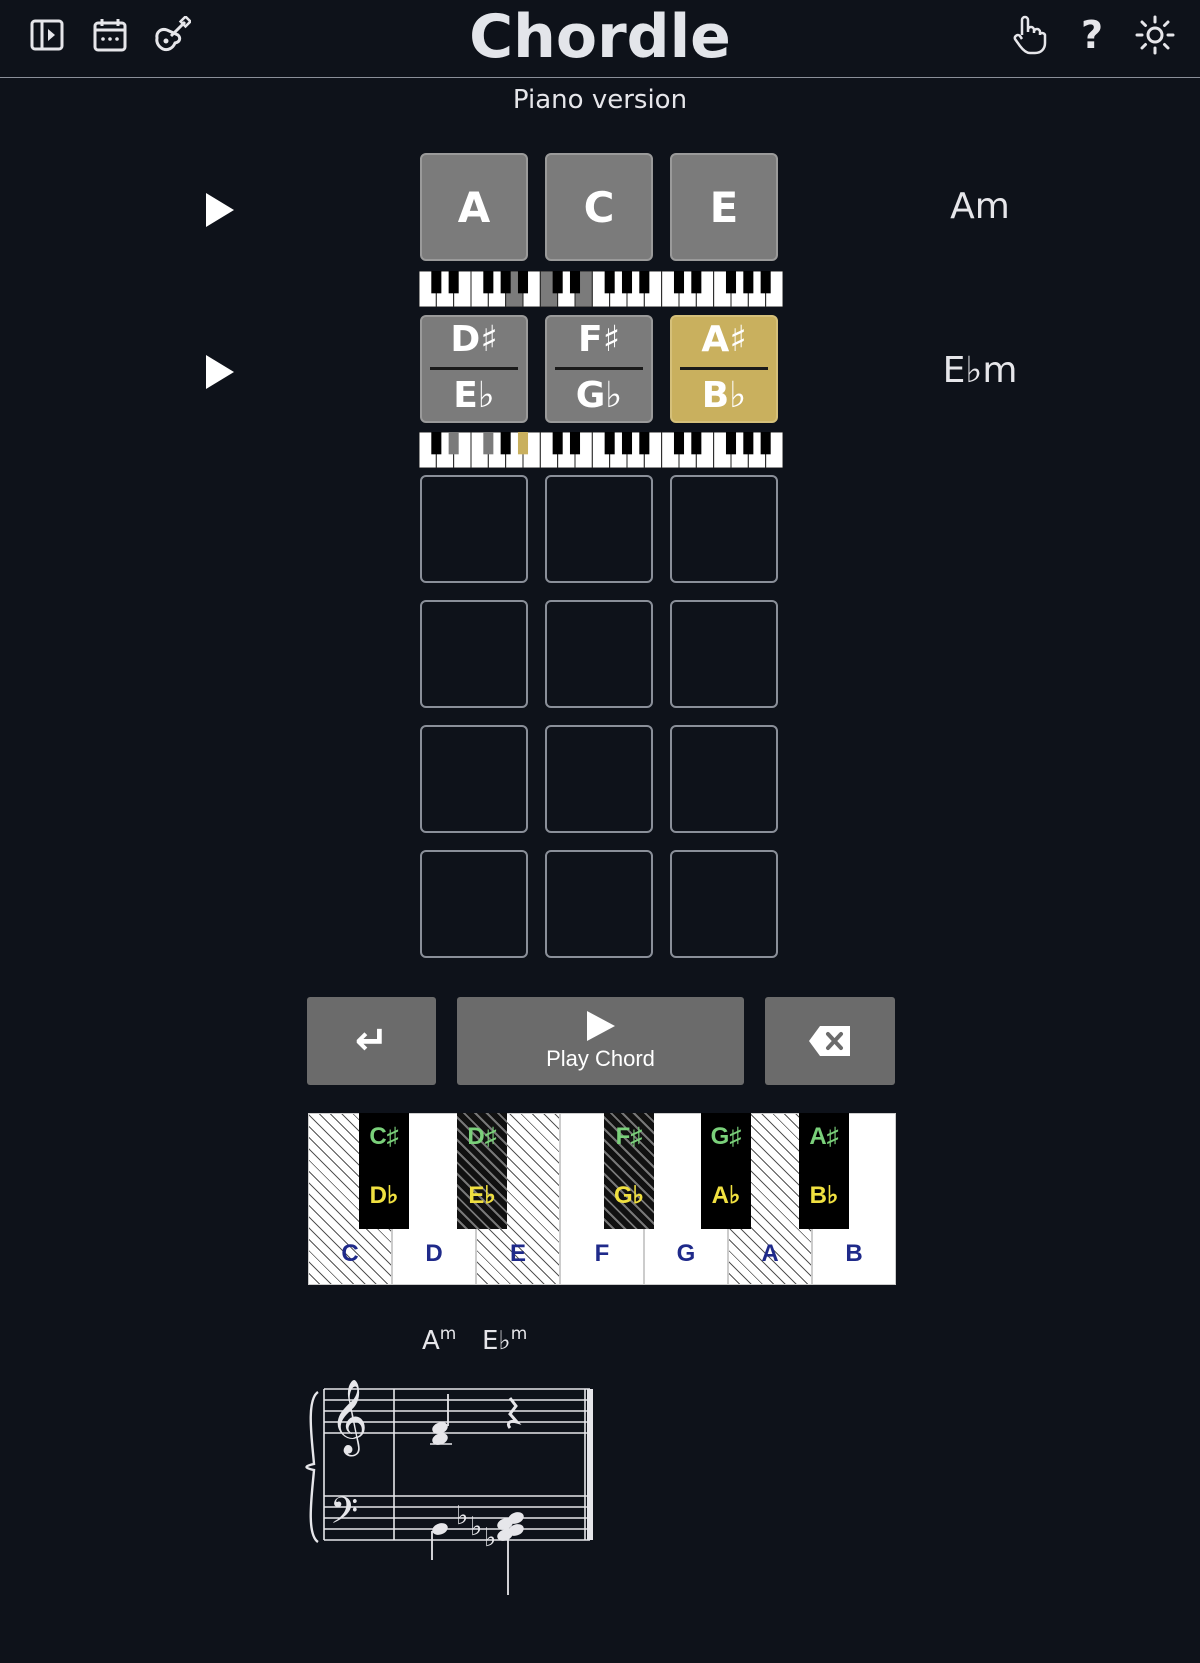 This screenshot has height=1663, width=1200. What do you see at coordinates (770, 1253) in the screenshot?
I see `key-label: A` at bounding box center [770, 1253].